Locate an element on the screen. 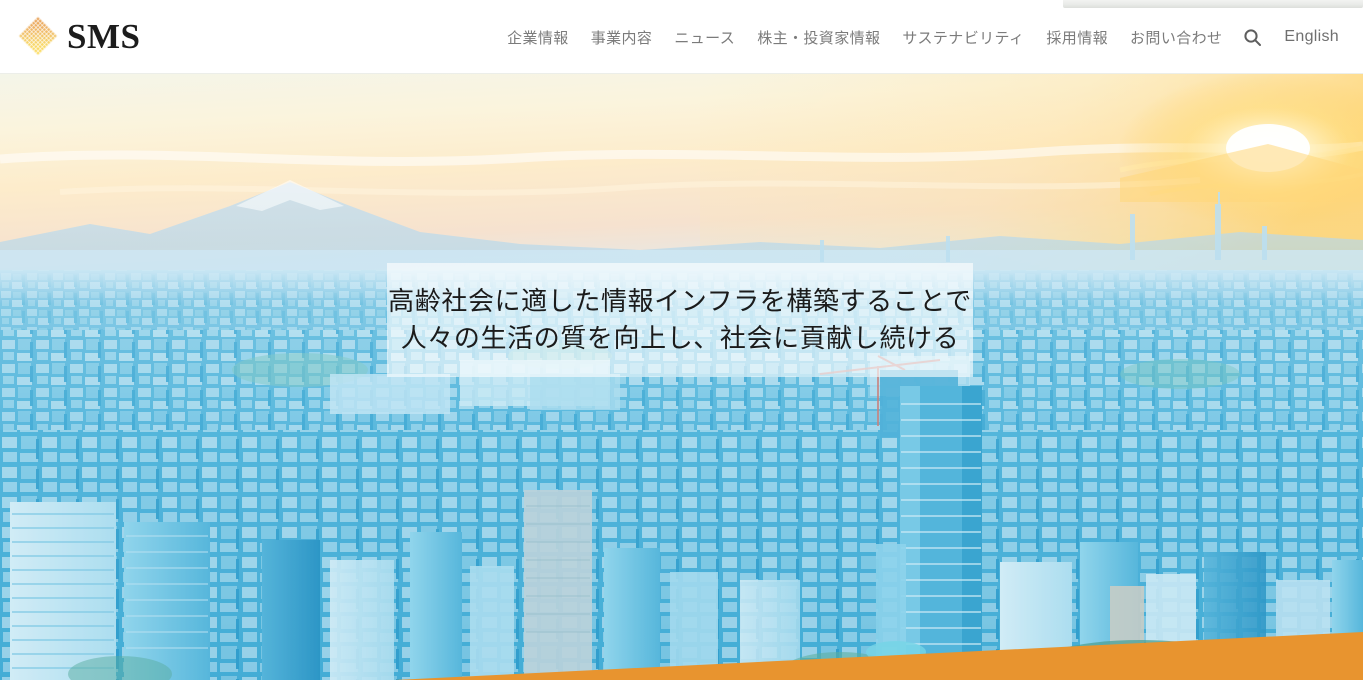 The image size is (1363, 680). site-logo: SMS is located at coordinates (79, 36).